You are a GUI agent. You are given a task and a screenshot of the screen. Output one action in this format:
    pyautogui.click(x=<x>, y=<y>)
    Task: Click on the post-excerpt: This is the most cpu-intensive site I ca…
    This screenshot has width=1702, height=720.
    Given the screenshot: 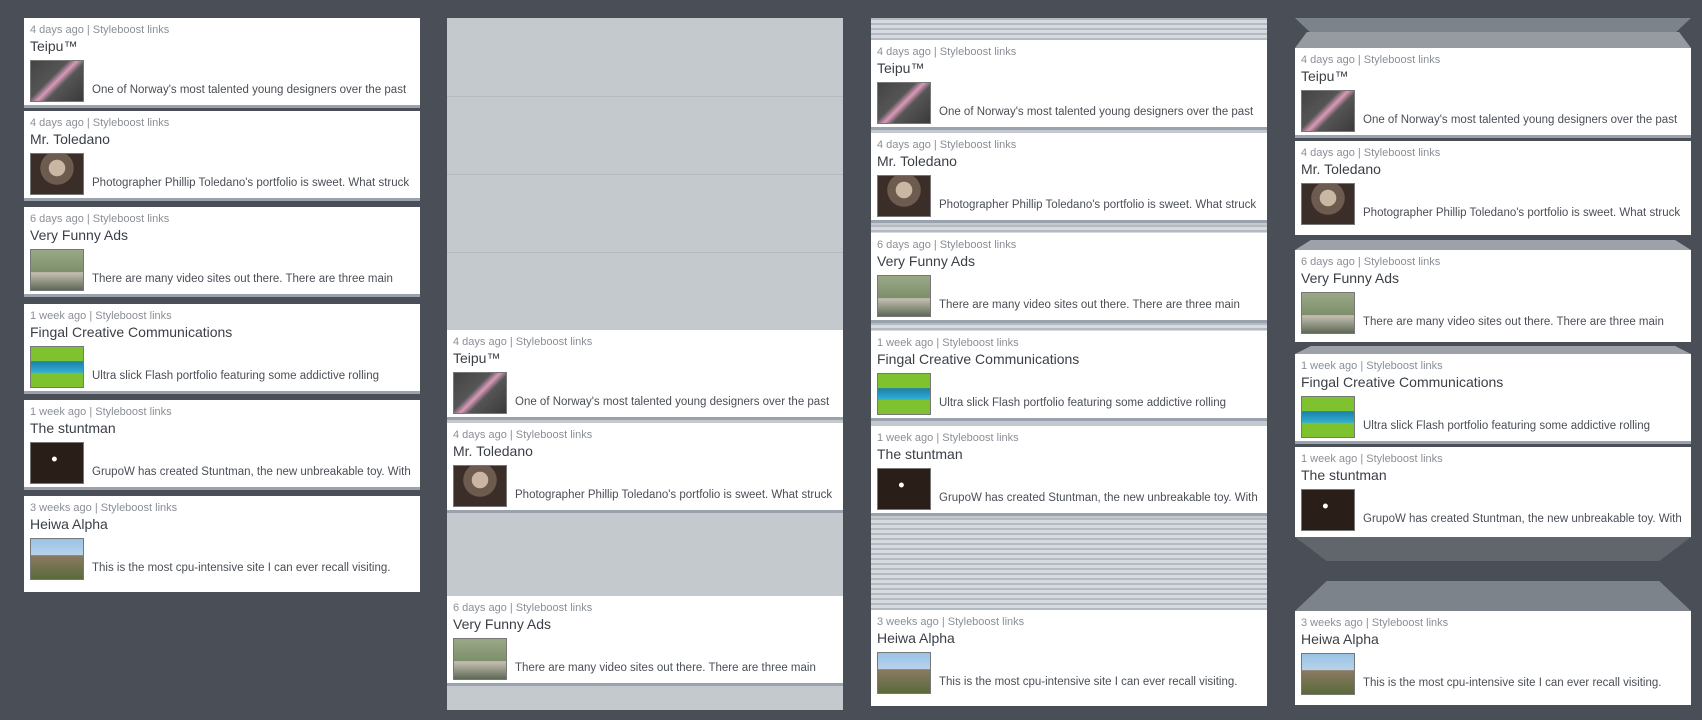 What is the action you would take?
    pyautogui.click(x=241, y=568)
    